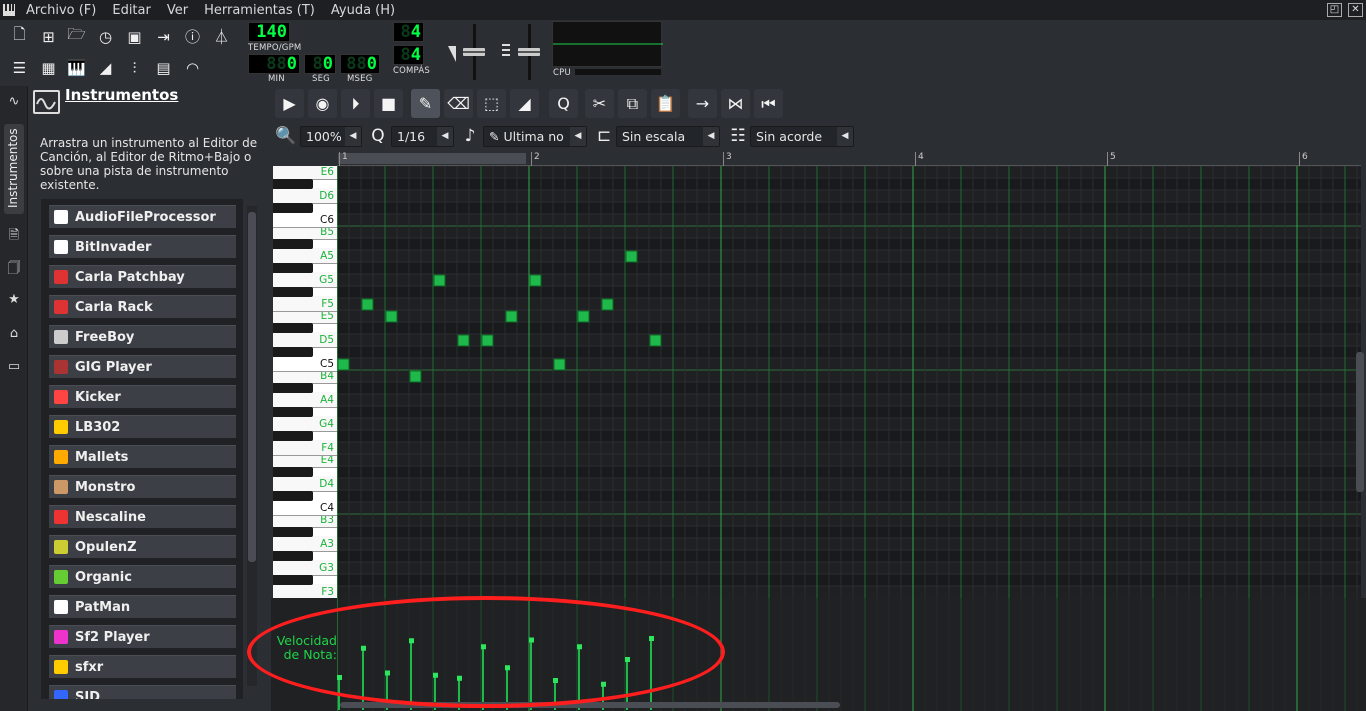  What do you see at coordinates (388, 103) in the screenshot?
I see `stop-icon: ■` at bounding box center [388, 103].